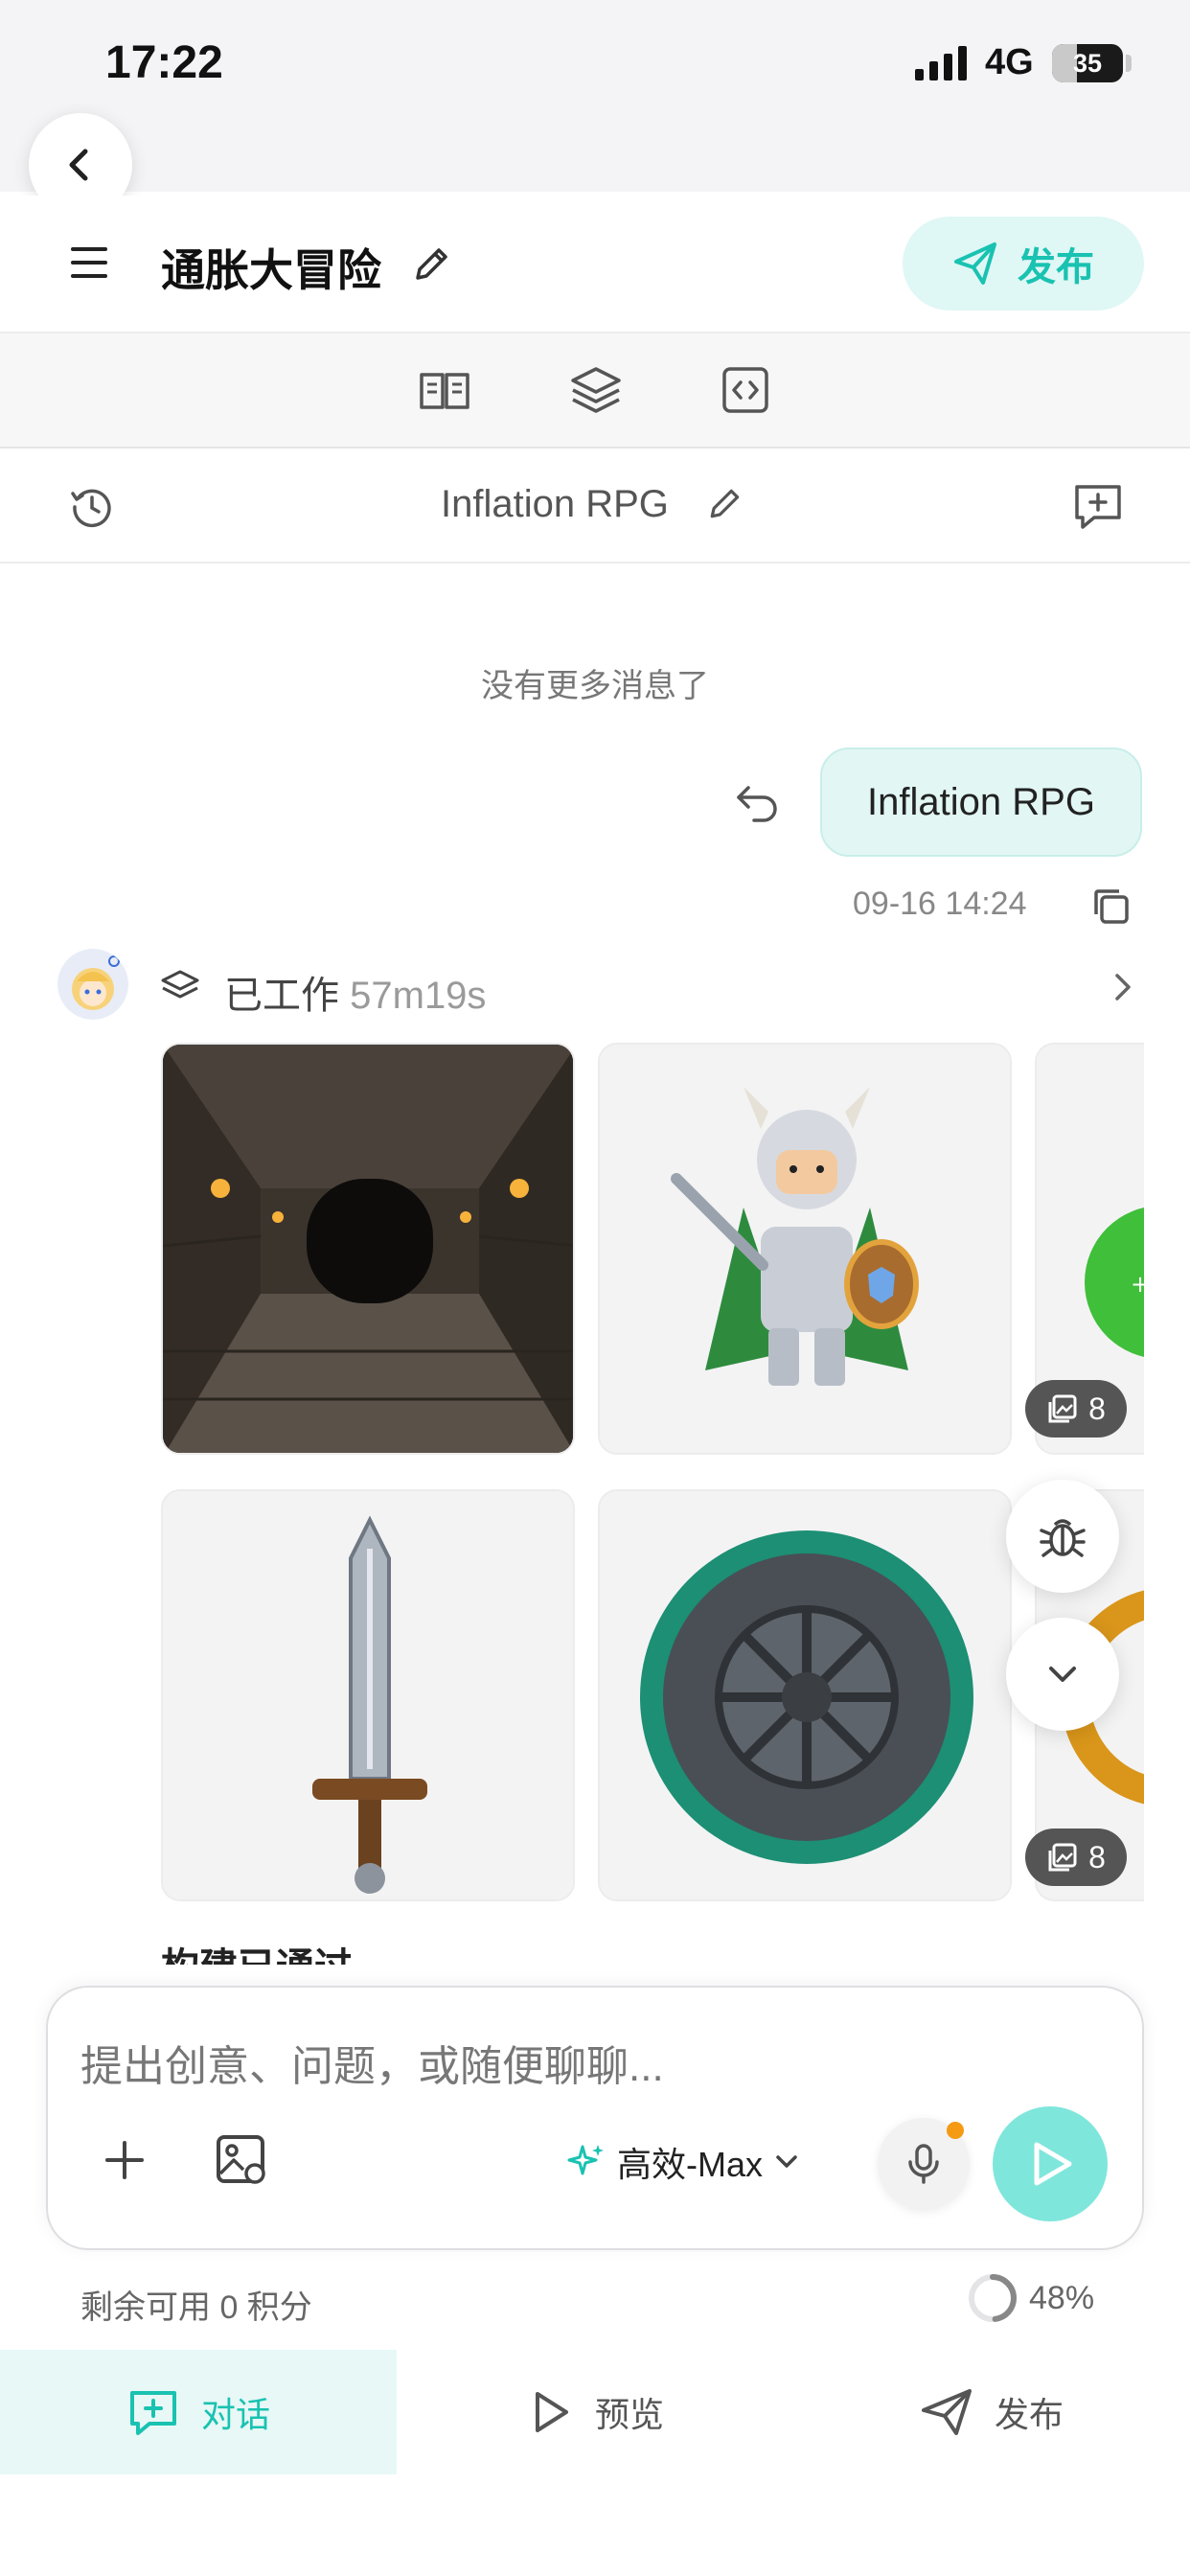 The image size is (1190, 2576). Describe the element at coordinates (940, 904) in the screenshot. I see `message-timestamp: 09-16 14:24` at that location.